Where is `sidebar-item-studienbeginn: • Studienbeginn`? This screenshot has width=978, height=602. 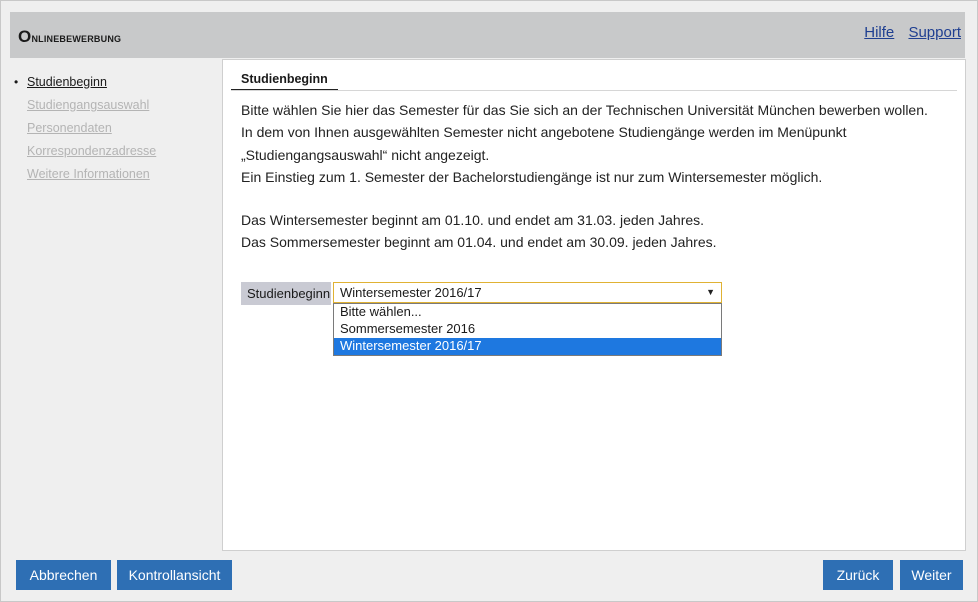
sidebar-item-studienbeginn: • Studienbeginn is located at coordinates (116, 84).